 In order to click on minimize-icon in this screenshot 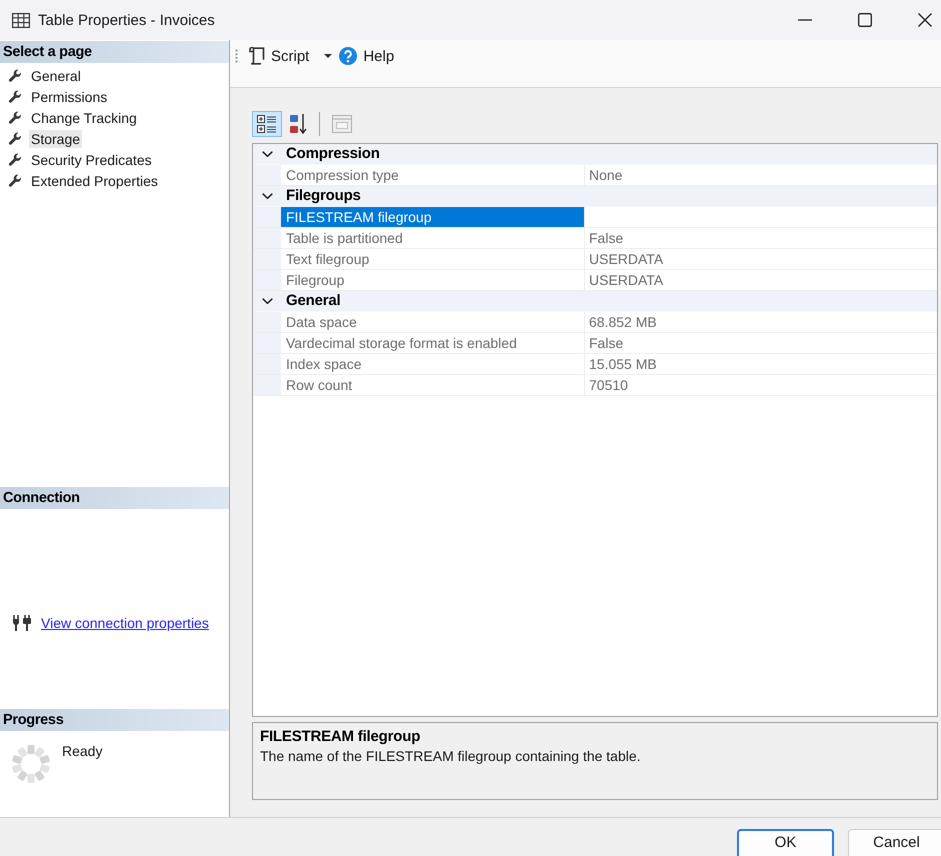, I will do `click(805, 20)`.